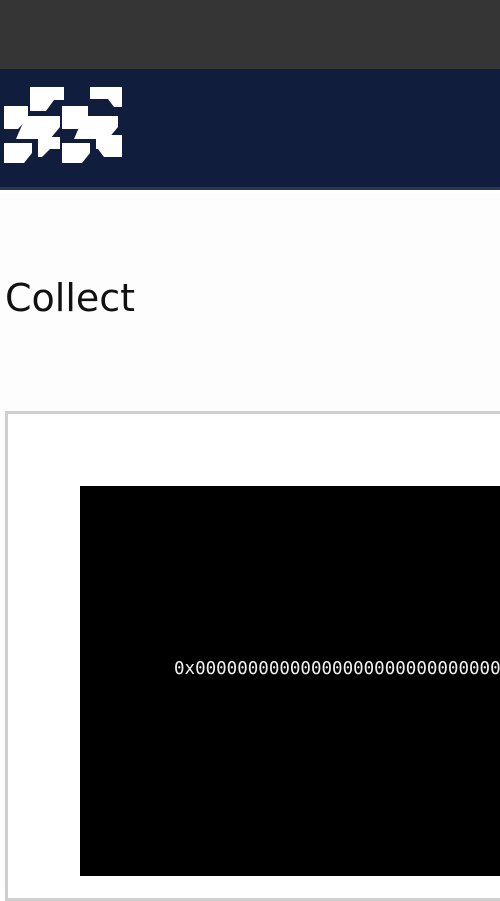 The image size is (500, 901). Describe the element at coordinates (250, 34) in the screenshot. I see `top-bar` at that location.